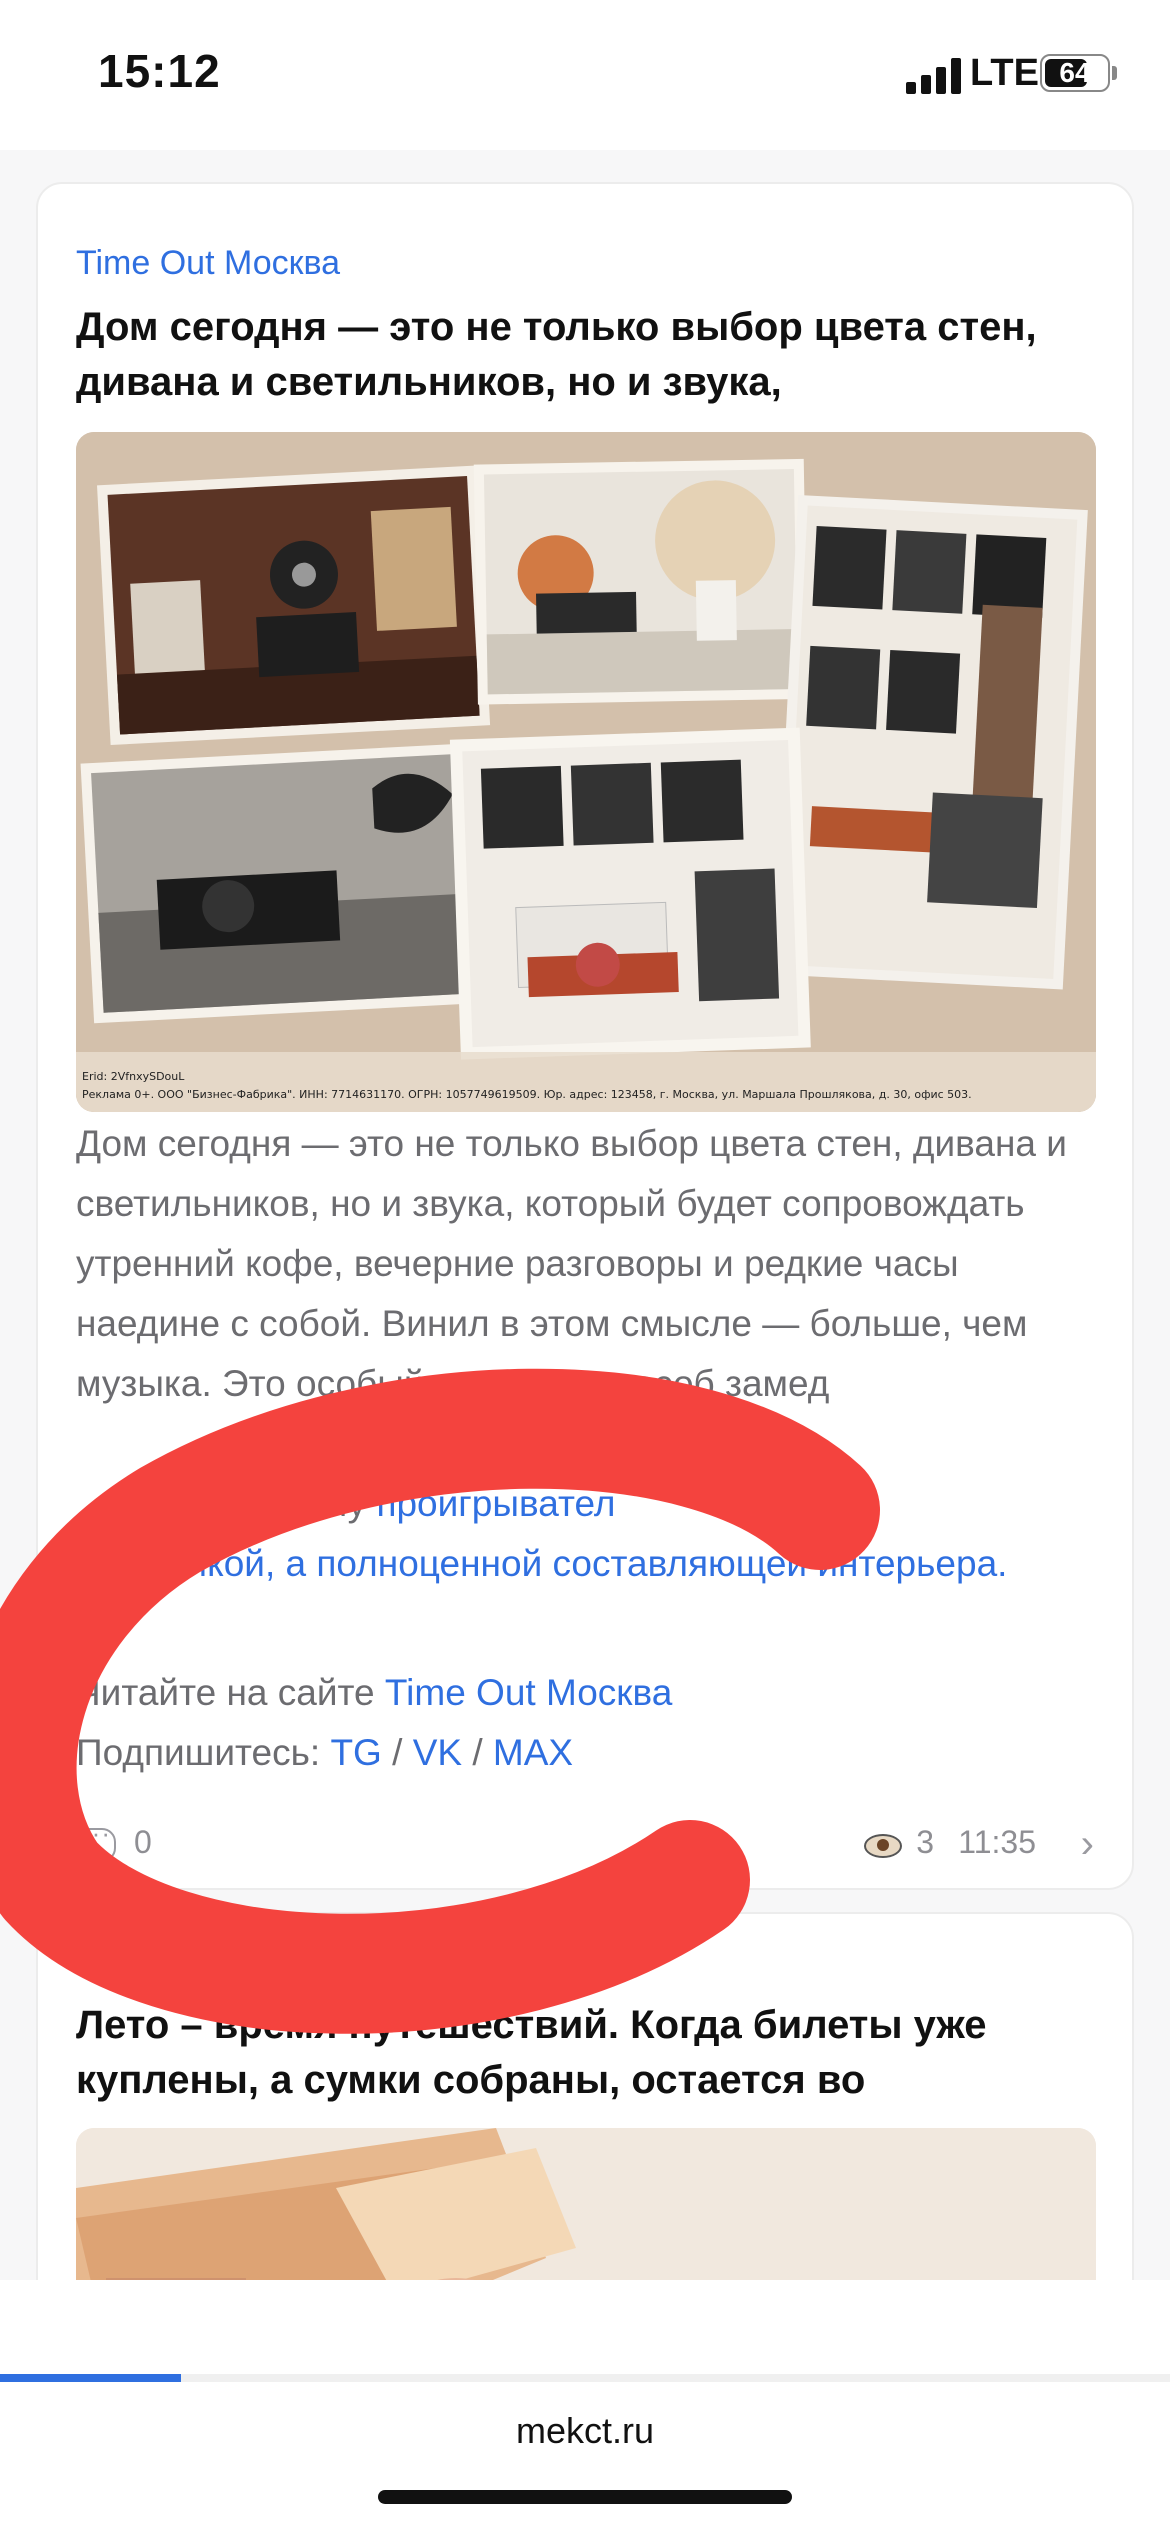  I want to click on post-time: 11:35, so click(997, 1842).